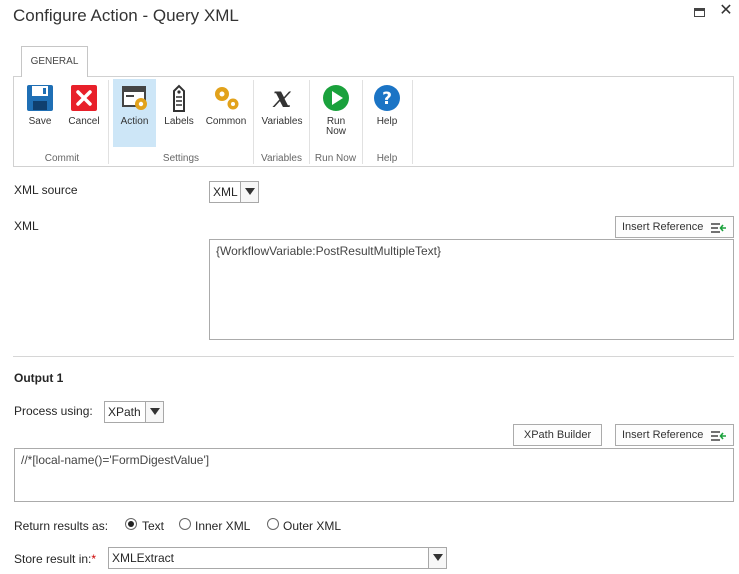 The width and height of the screenshot is (739, 574). Describe the element at coordinates (387, 158) in the screenshot. I see `group-help-label: Help` at that location.